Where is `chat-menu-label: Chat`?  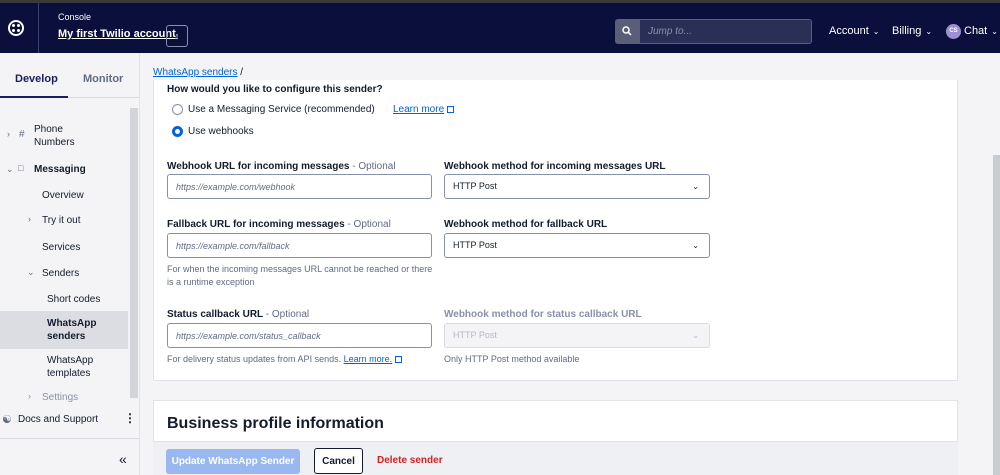 chat-menu-label: Chat is located at coordinates (976, 31).